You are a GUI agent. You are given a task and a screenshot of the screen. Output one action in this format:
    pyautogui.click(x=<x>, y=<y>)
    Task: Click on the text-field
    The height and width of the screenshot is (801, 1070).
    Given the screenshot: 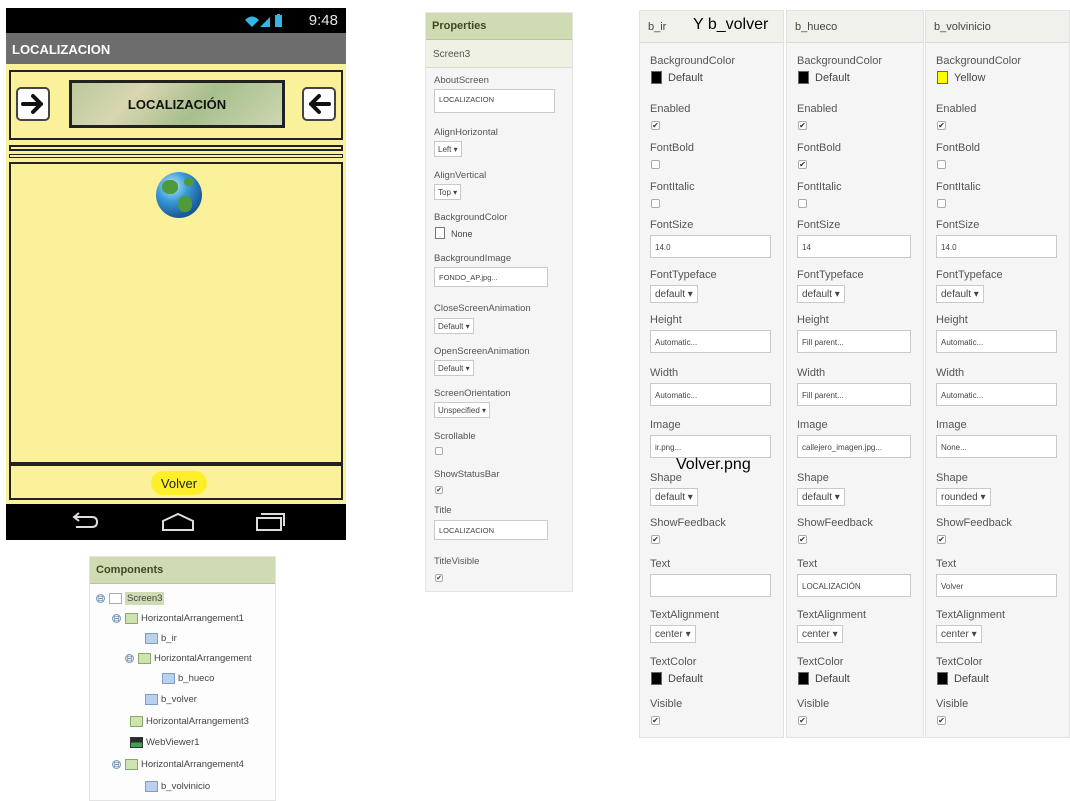 What is the action you would take?
    pyautogui.click(x=710, y=585)
    